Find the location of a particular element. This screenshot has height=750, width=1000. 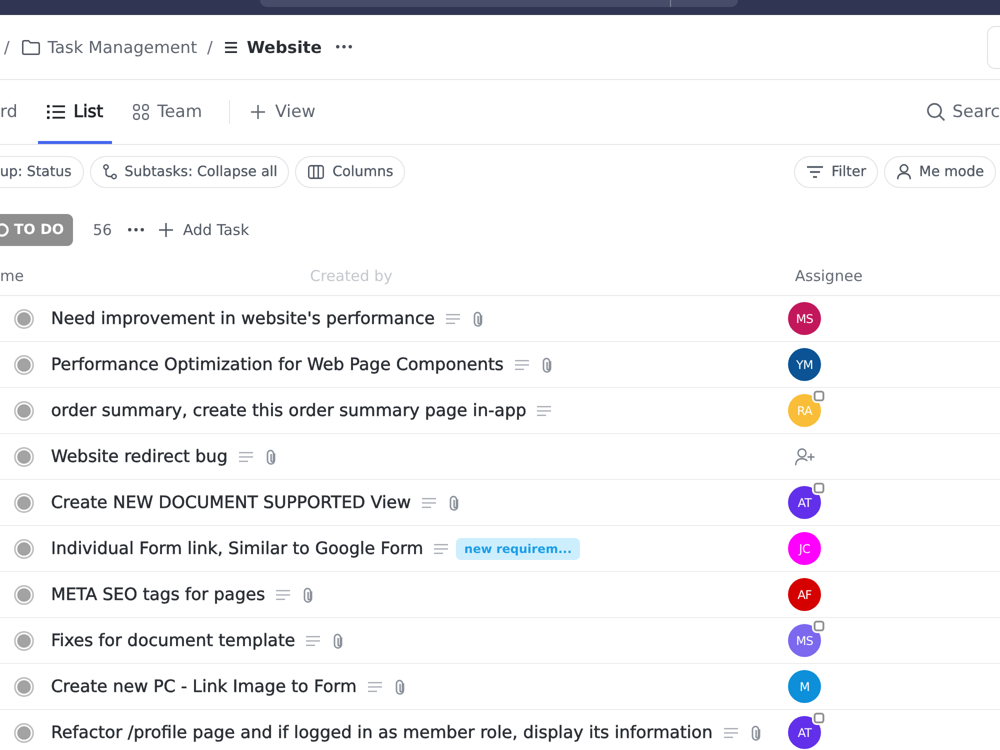

task-count: 56 is located at coordinates (102, 230).